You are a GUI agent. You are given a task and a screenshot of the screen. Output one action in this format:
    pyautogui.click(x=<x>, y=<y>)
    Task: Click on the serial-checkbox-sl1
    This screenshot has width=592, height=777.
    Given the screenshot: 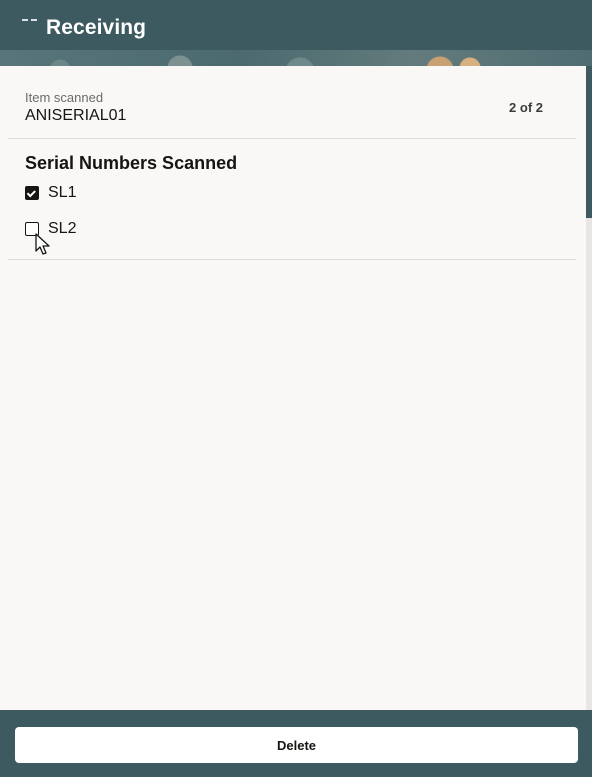 What is the action you would take?
    pyautogui.click(x=32, y=193)
    